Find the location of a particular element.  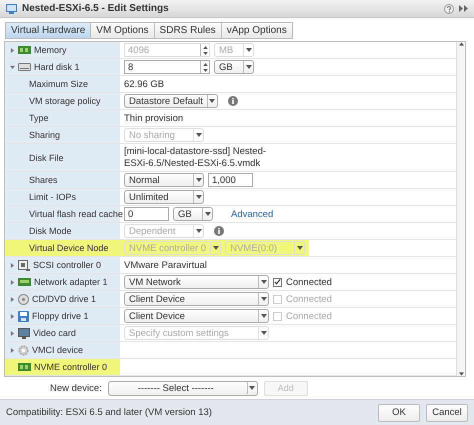

row-label: Type is located at coordinates (39, 118).